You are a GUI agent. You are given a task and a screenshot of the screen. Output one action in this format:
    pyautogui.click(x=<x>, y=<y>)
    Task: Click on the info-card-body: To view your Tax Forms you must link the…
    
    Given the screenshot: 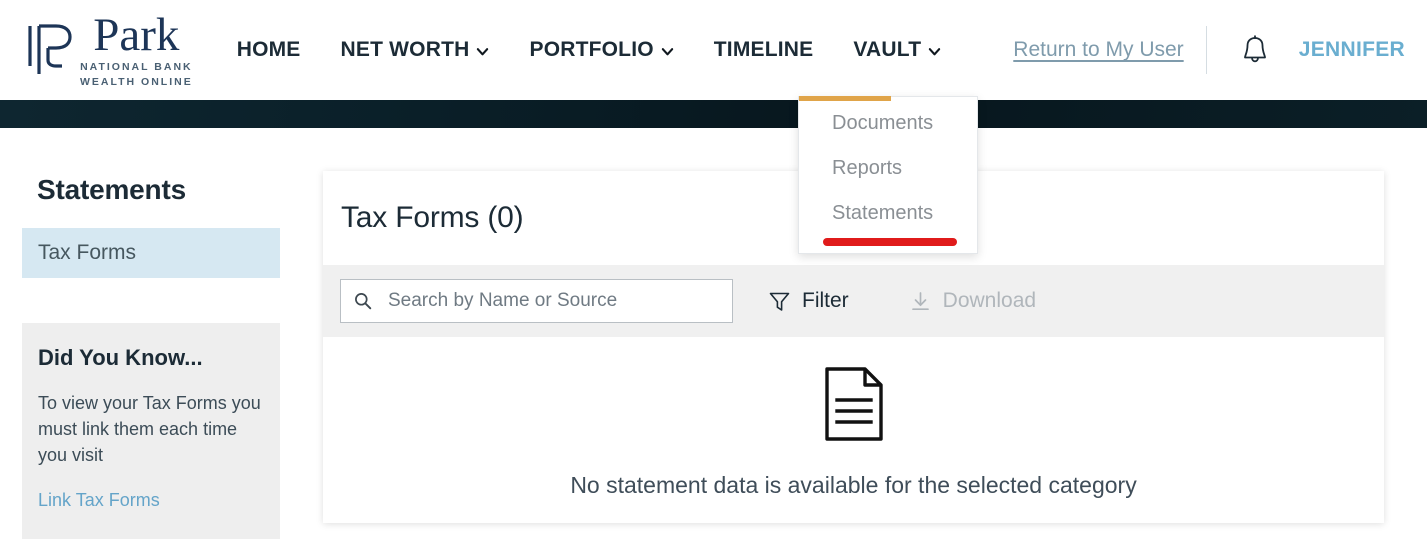 What is the action you would take?
    pyautogui.click(x=149, y=429)
    